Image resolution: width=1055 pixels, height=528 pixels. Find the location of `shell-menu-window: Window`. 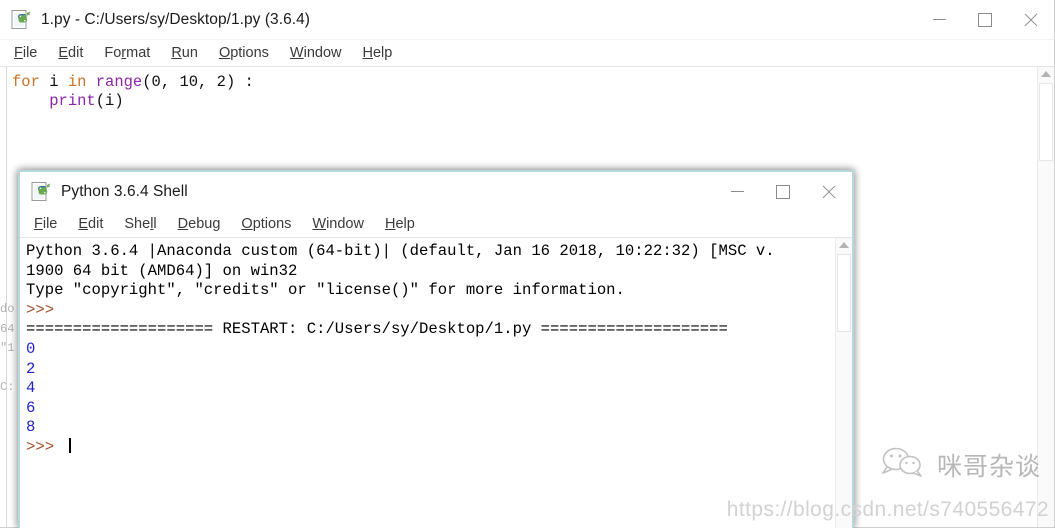

shell-menu-window: Window is located at coordinates (338, 224).